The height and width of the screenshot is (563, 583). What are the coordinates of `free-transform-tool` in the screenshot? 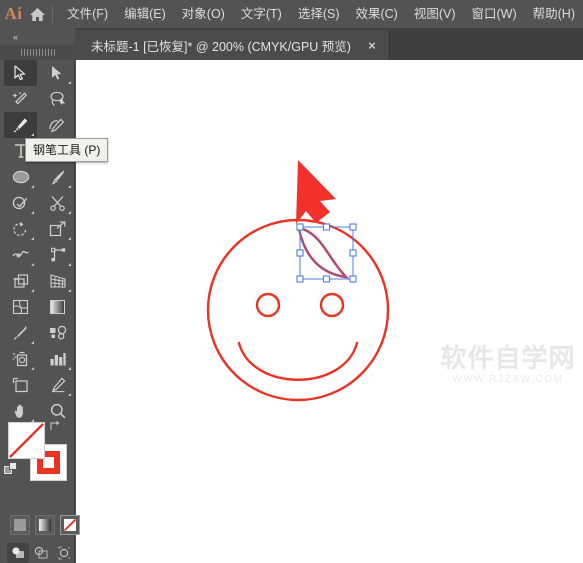 It's located at (57, 255).